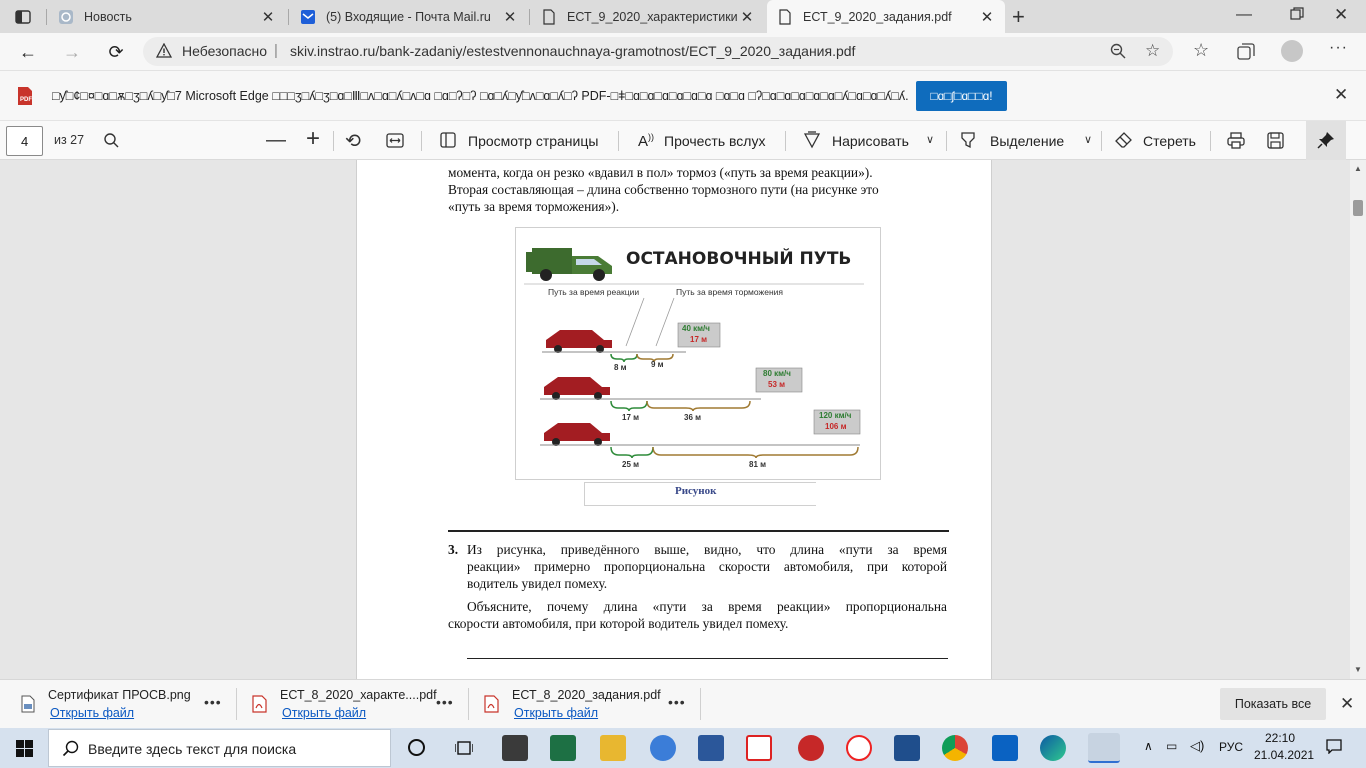 The width and height of the screenshot is (1366, 768). Describe the element at coordinates (1118, 52) in the screenshot. I see `zoom-icon` at that location.